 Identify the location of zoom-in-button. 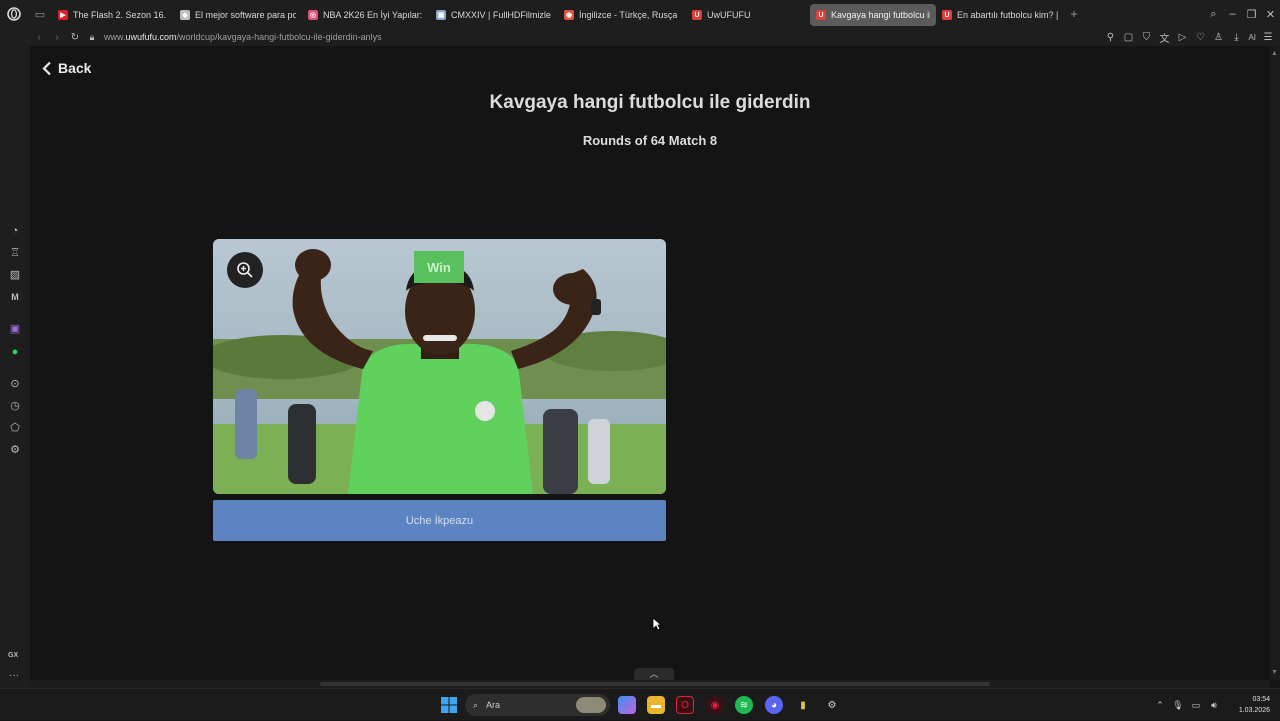
(245, 270).